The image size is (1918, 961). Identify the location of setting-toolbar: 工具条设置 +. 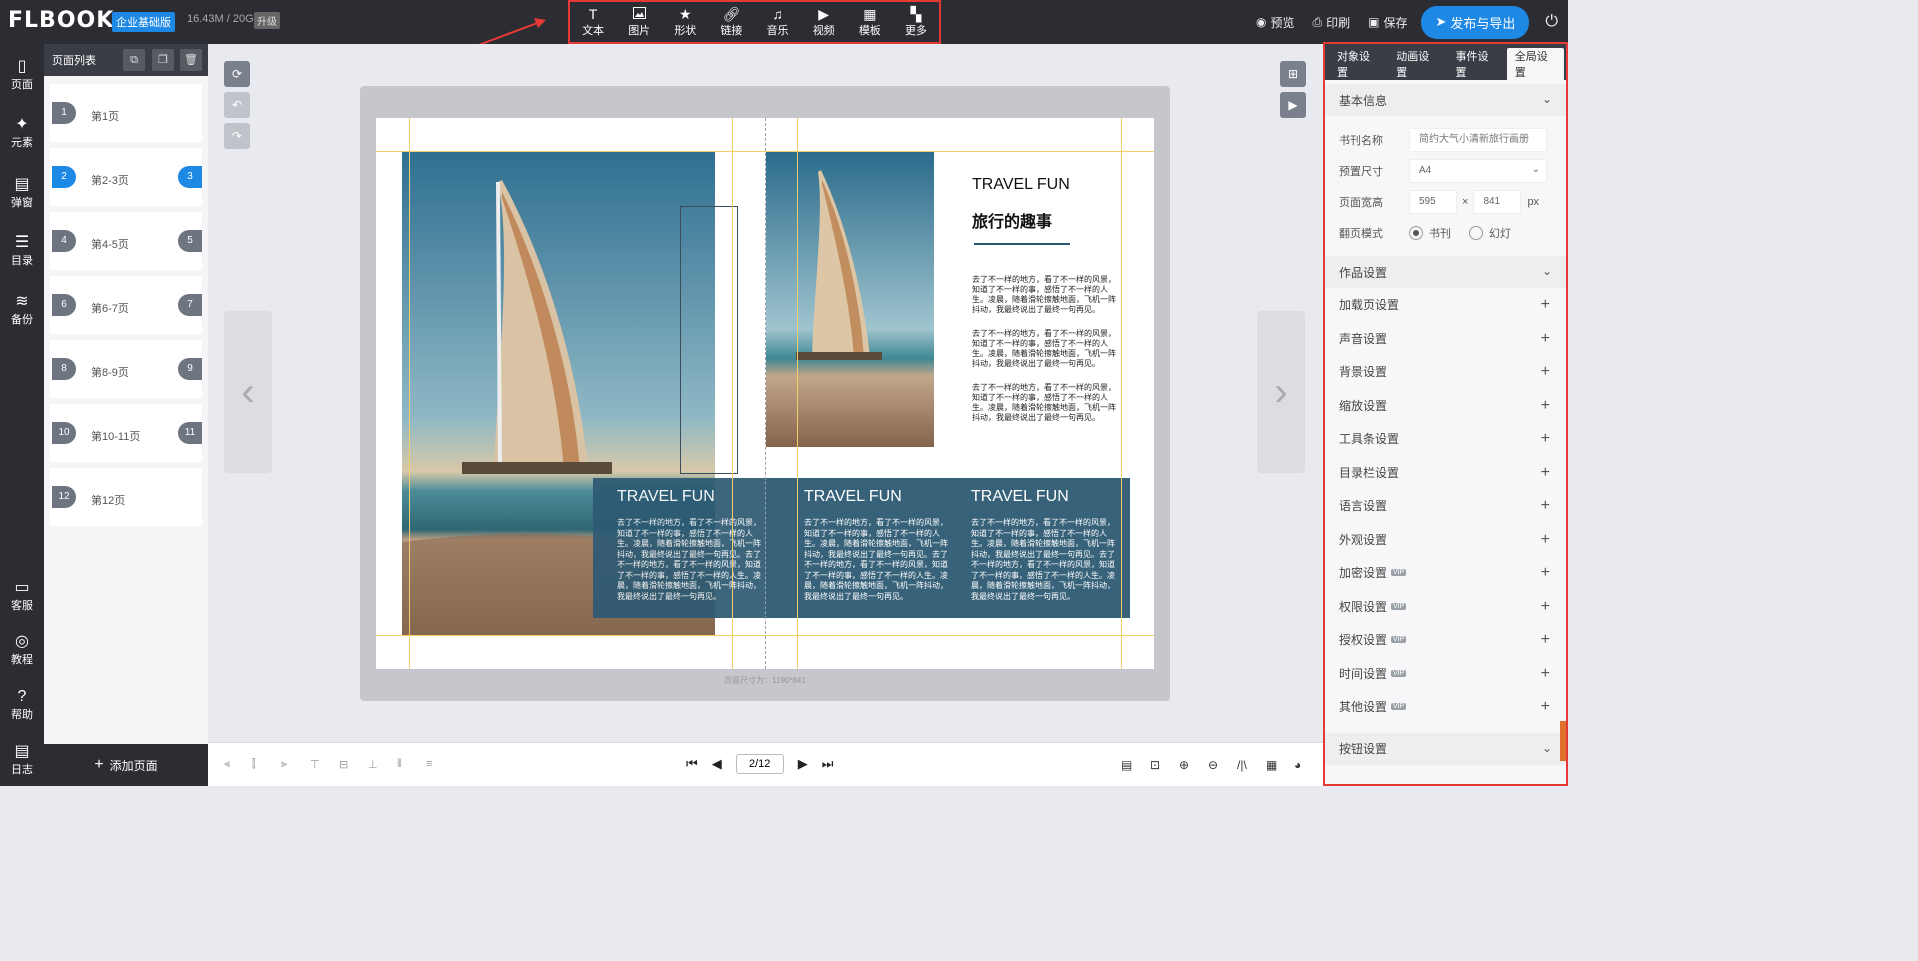
(1445, 439).